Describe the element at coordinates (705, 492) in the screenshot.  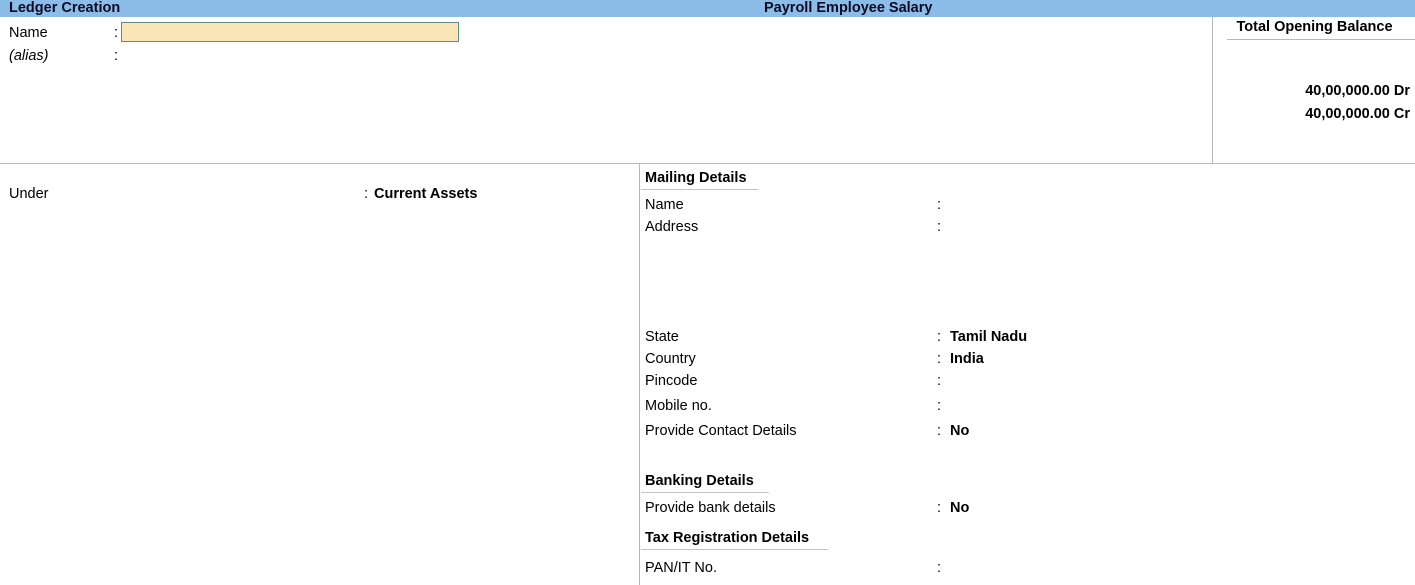
I see `banking-details-rule` at that location.